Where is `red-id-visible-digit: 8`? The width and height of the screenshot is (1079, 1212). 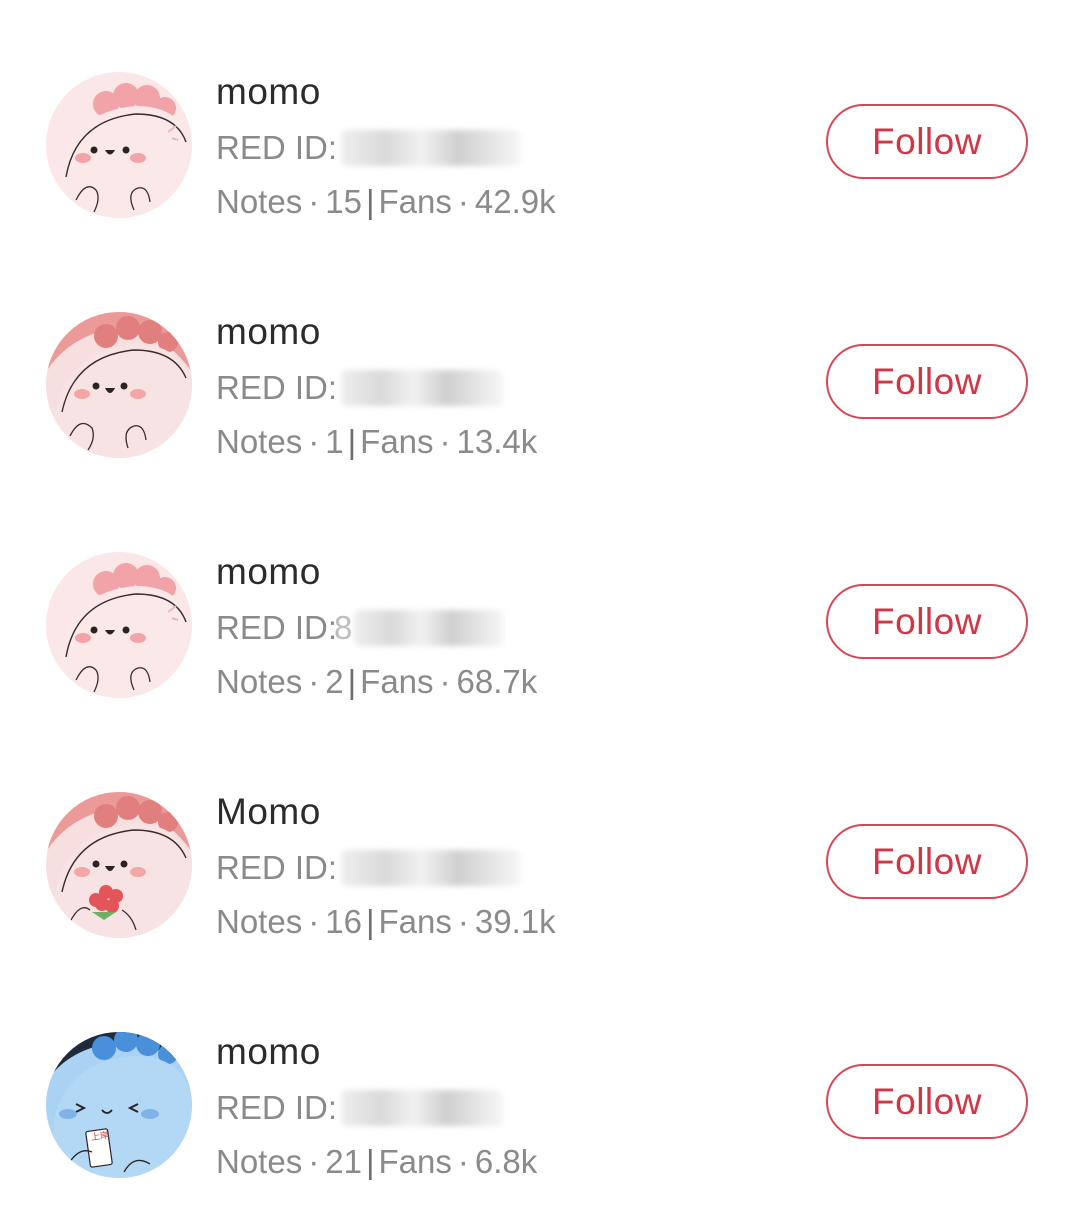
red-id-visible-digit: 8 is located at coordinates (343, 627).